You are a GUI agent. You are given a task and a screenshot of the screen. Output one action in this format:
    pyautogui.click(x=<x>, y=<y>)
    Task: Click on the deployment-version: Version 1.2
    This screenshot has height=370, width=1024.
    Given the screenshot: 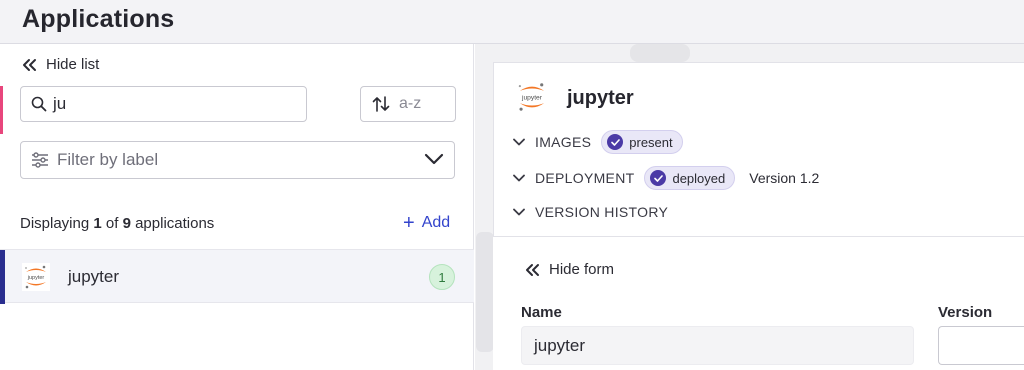 What is the action you would take?
    pyautogui.click(x=784, y=178)
    